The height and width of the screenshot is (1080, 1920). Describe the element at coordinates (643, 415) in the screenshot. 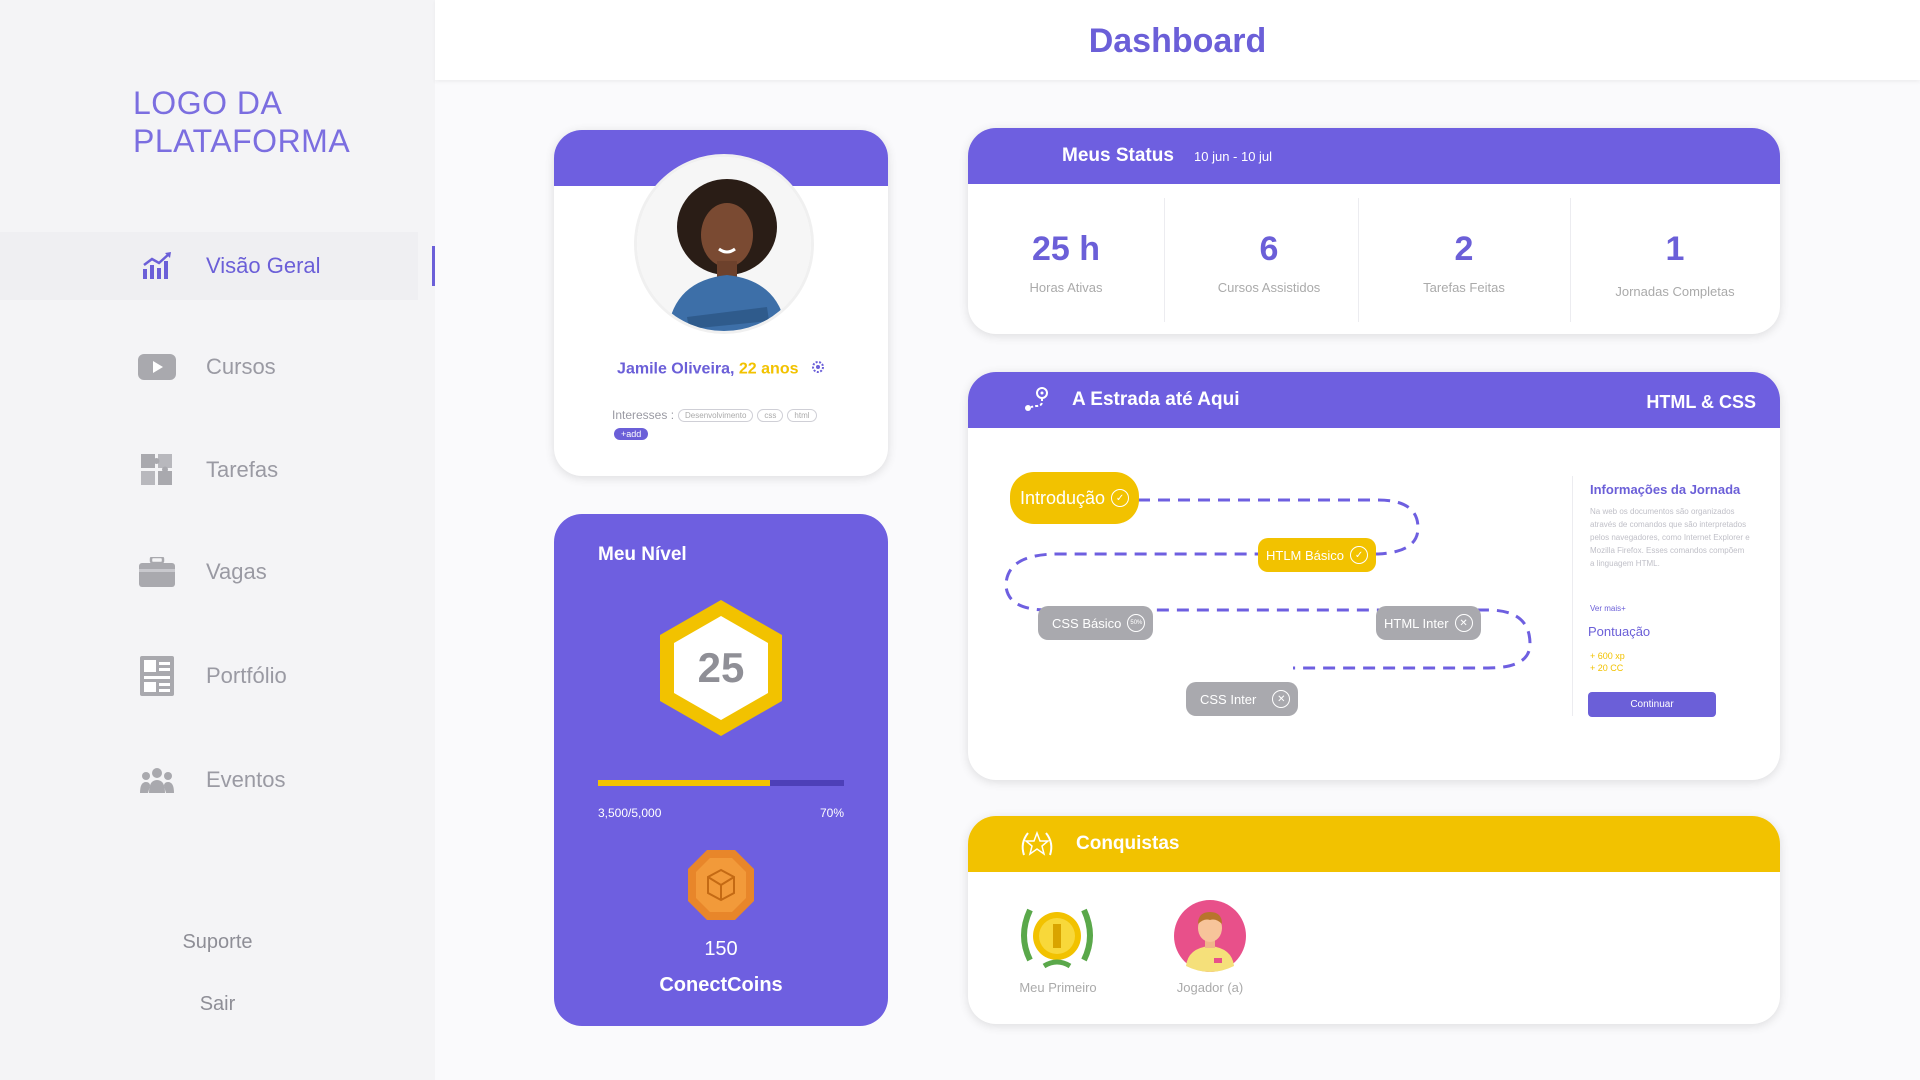

I see `interests-label: Interesses :` at that location.